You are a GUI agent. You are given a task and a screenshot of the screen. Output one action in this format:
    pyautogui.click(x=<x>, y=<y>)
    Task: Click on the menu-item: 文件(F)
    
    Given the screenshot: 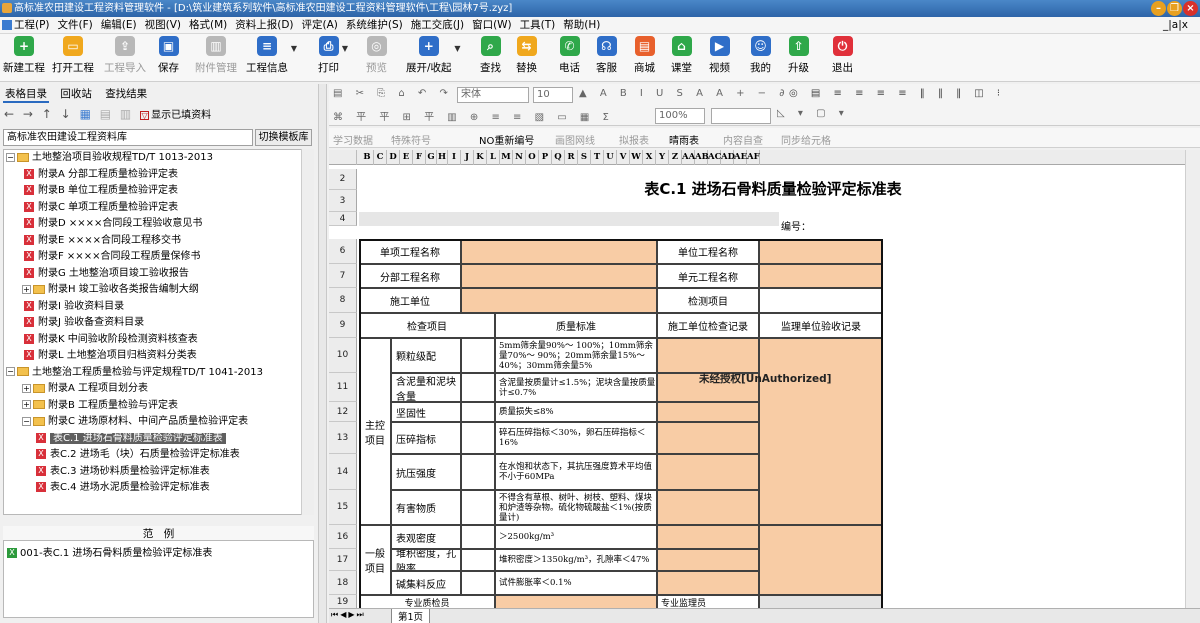 What is the action you would take?
    pyautogui.click(x=75, y=25)
    